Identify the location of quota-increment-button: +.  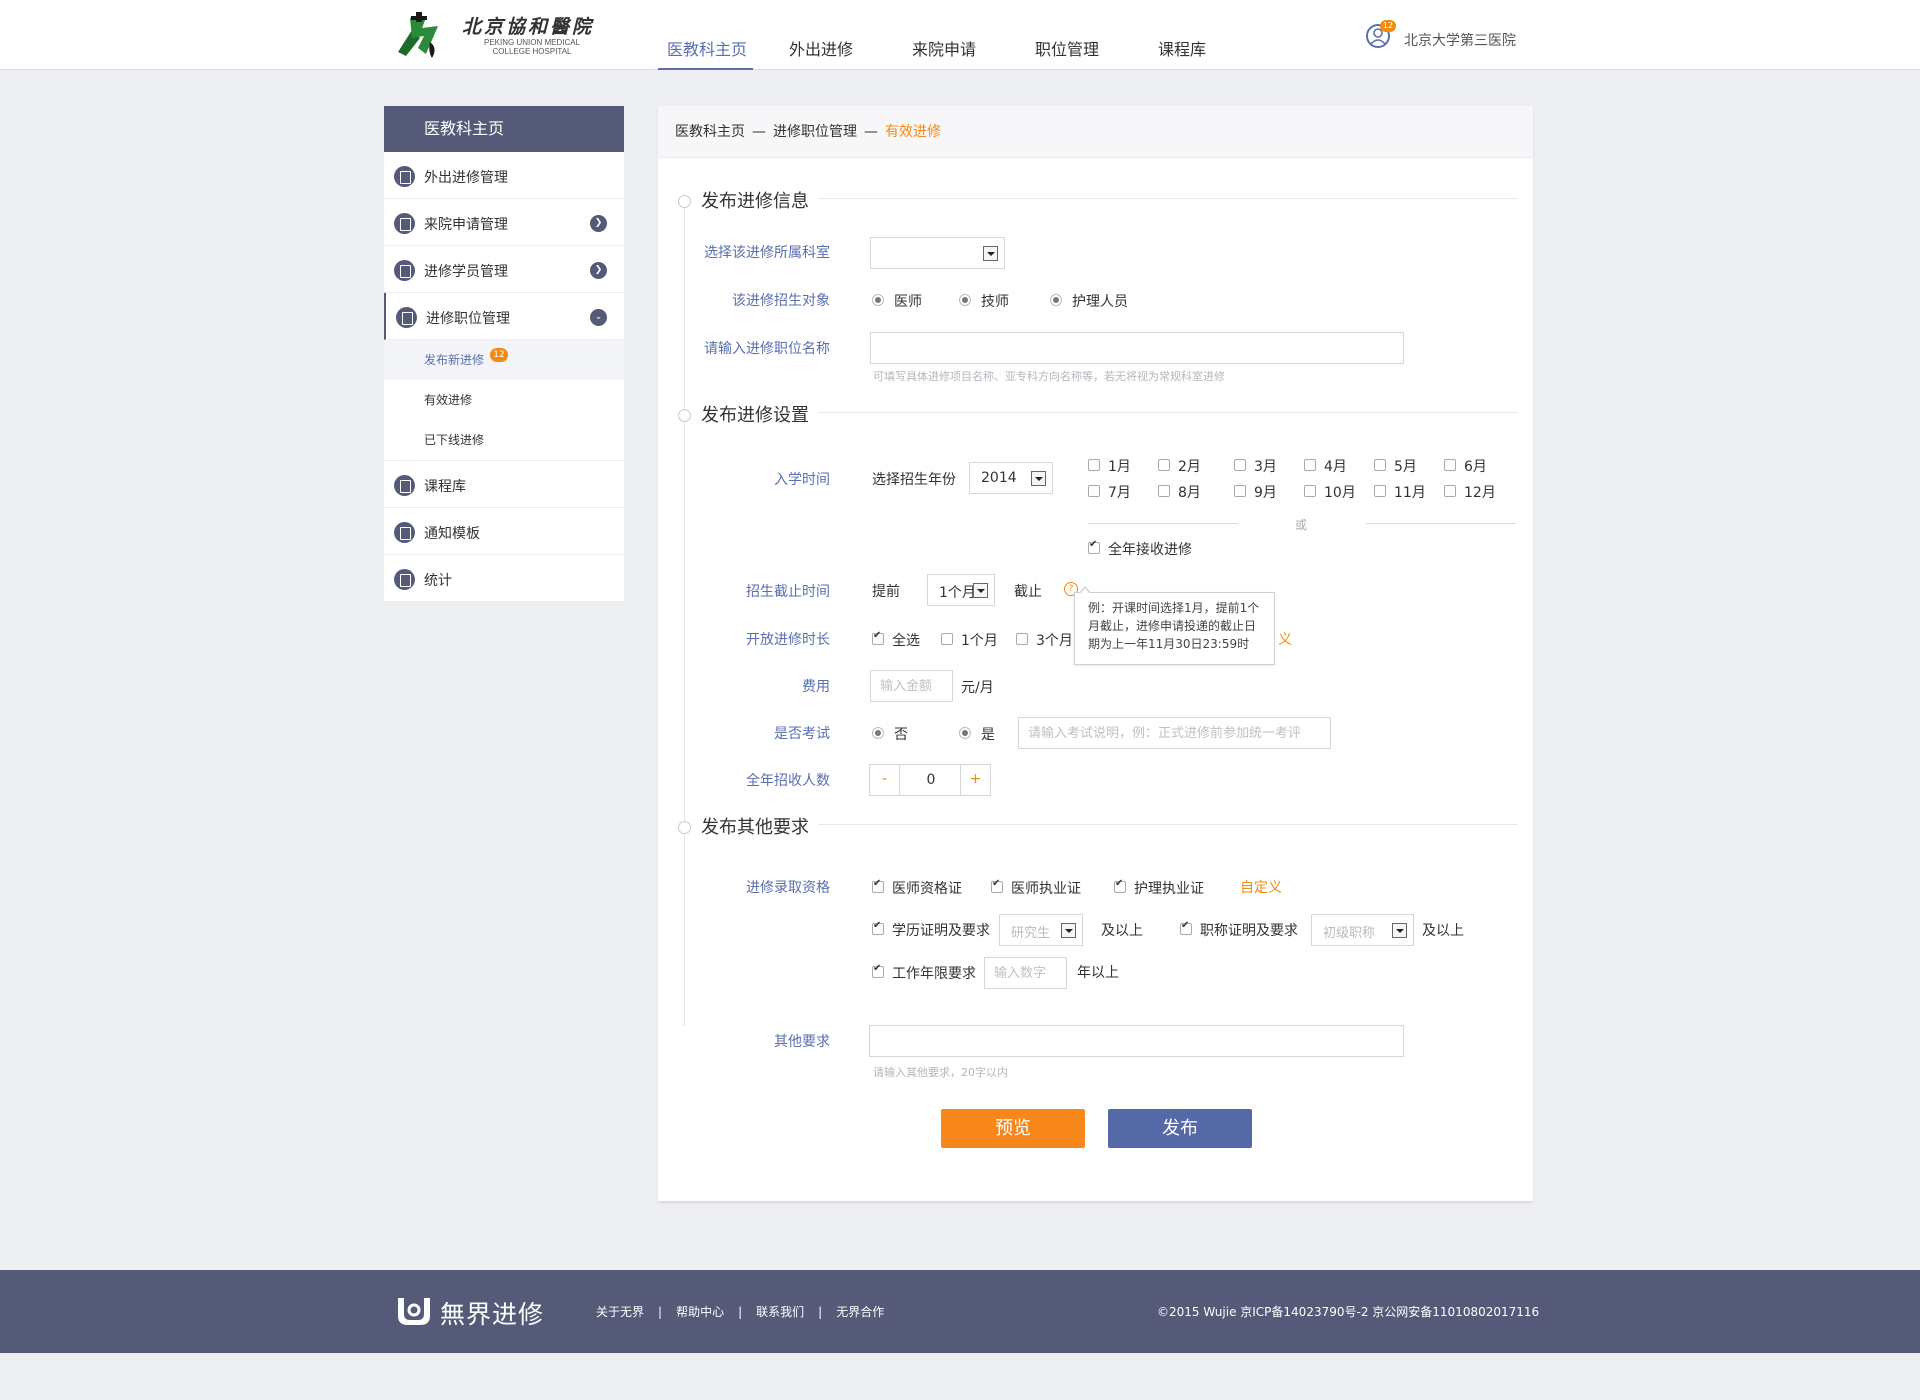
(975, 780).